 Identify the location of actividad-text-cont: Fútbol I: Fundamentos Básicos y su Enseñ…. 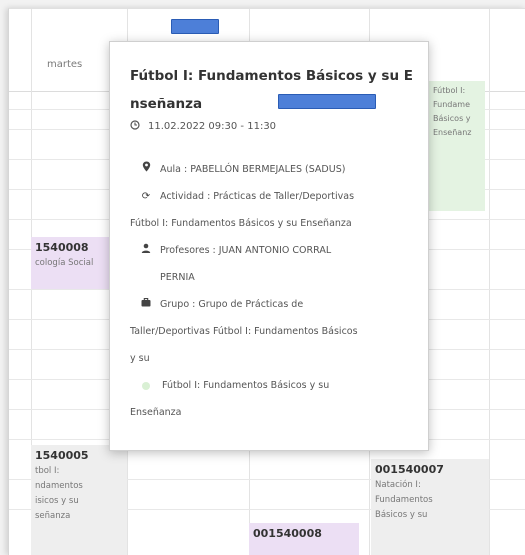
(241, 223).